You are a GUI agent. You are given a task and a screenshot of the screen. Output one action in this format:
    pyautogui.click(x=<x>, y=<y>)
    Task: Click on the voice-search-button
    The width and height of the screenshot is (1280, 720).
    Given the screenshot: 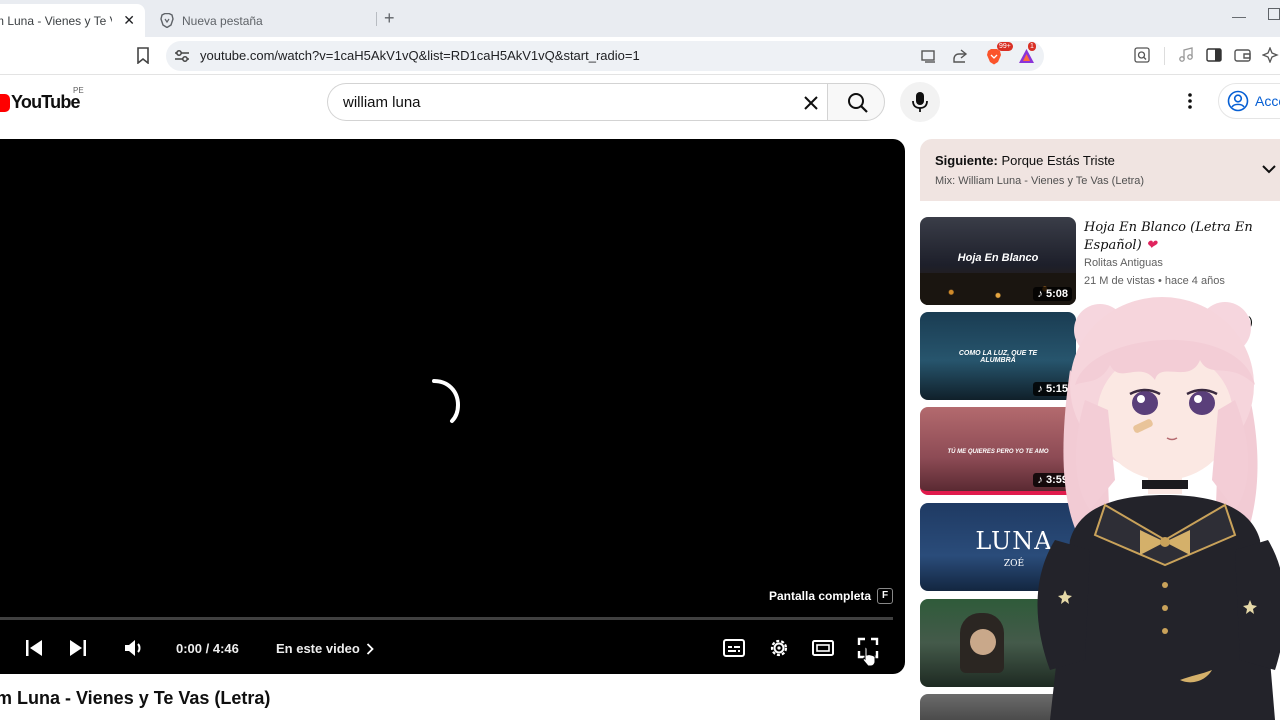 What is the action you would take?
    pyautogui.click(x=920, y=102)
    